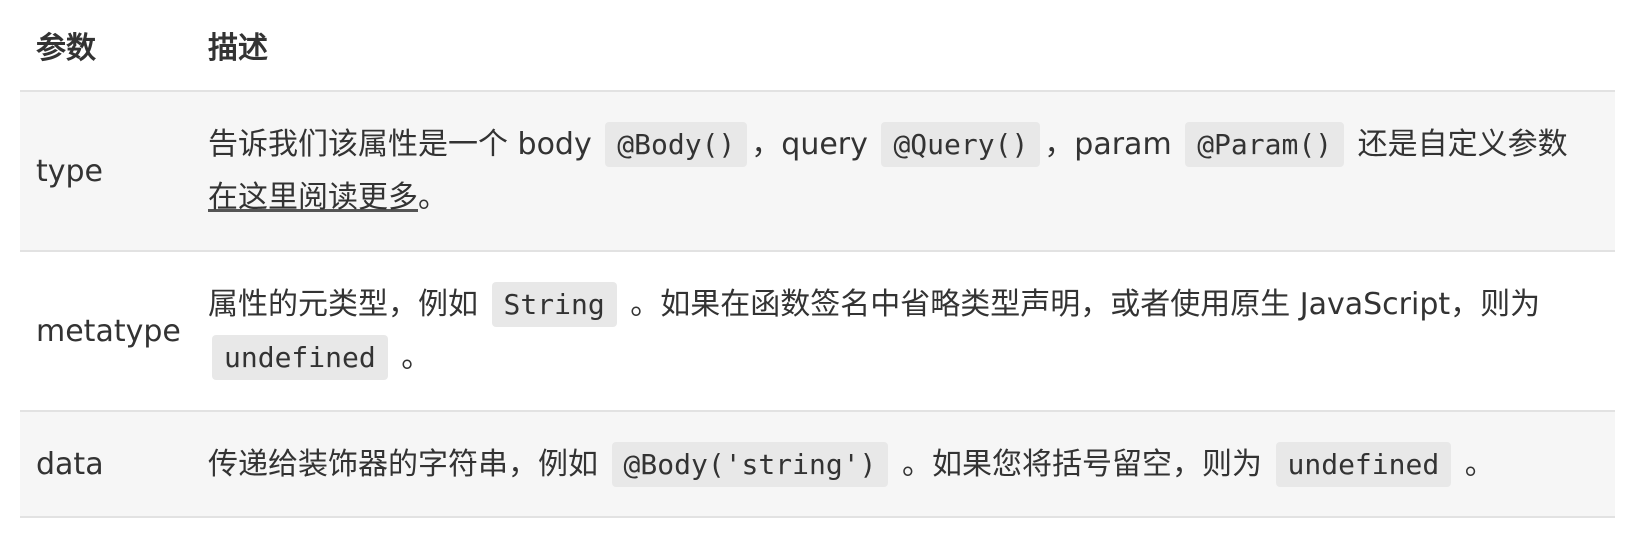  Describe the element at coordinates (1265, 144) in the screenshot. I see `inline-code: @Param()` at that location.